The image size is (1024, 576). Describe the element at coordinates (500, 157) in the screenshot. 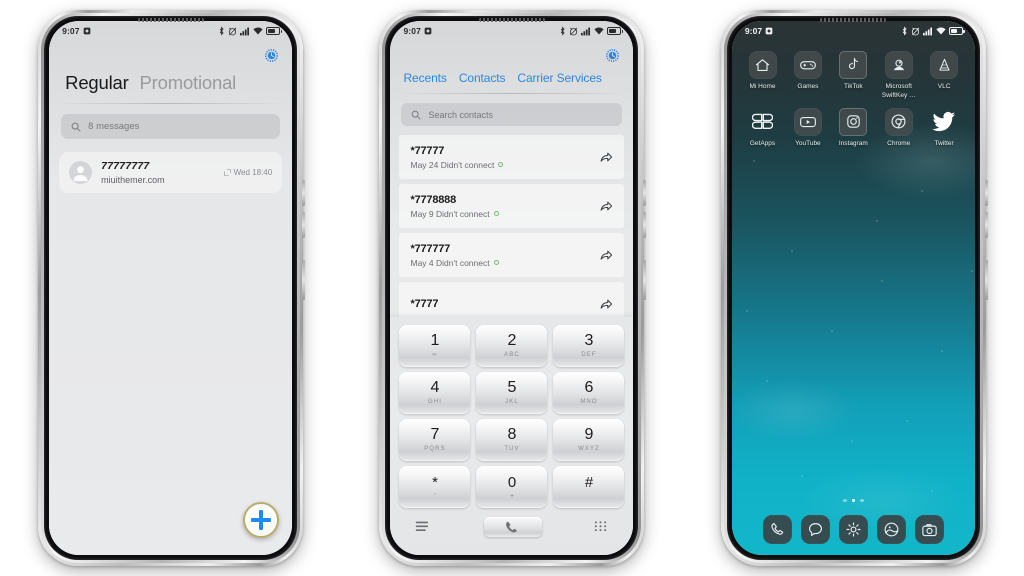

I see `call-info: *77777 May 24 Didn't connect` at that location.